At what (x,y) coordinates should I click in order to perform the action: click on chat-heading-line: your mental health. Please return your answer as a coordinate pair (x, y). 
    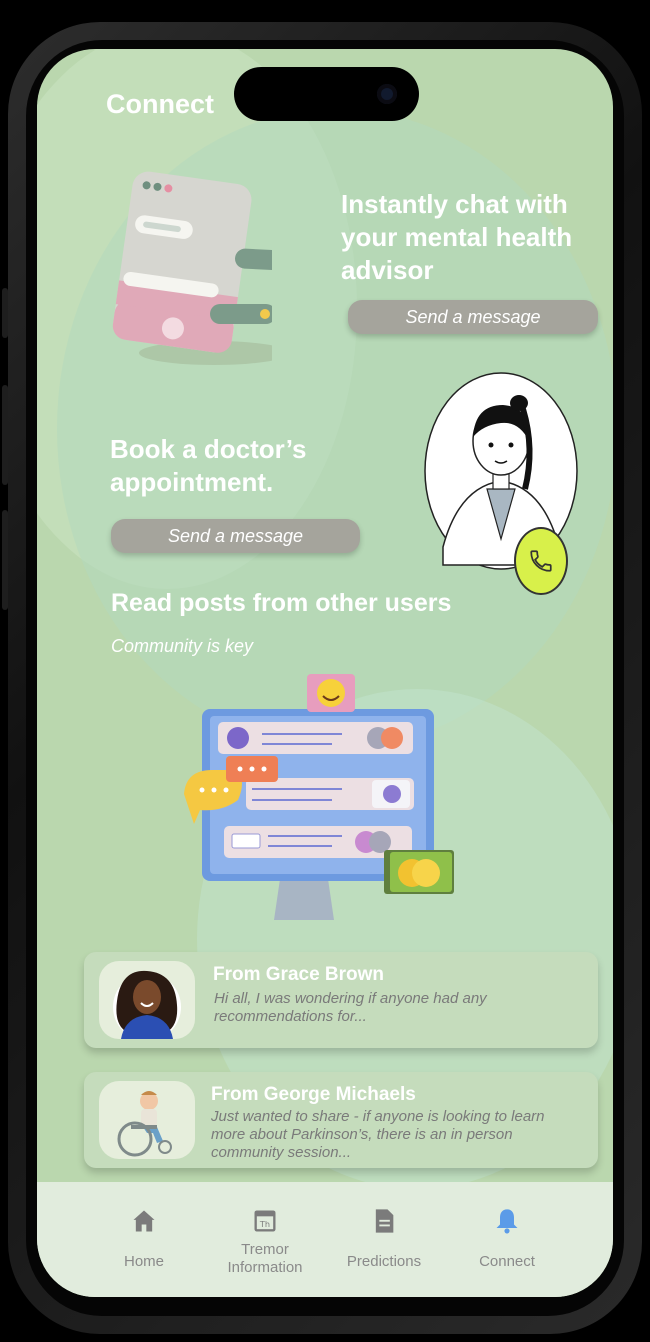
    Looking at the image, I should click on (457, 237).